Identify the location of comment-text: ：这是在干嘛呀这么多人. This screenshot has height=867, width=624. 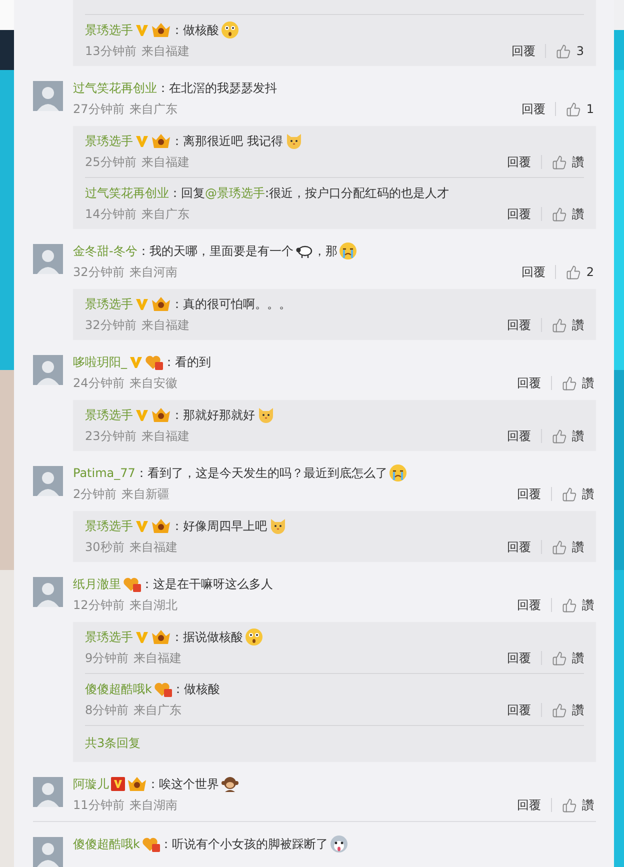
(207, 584).